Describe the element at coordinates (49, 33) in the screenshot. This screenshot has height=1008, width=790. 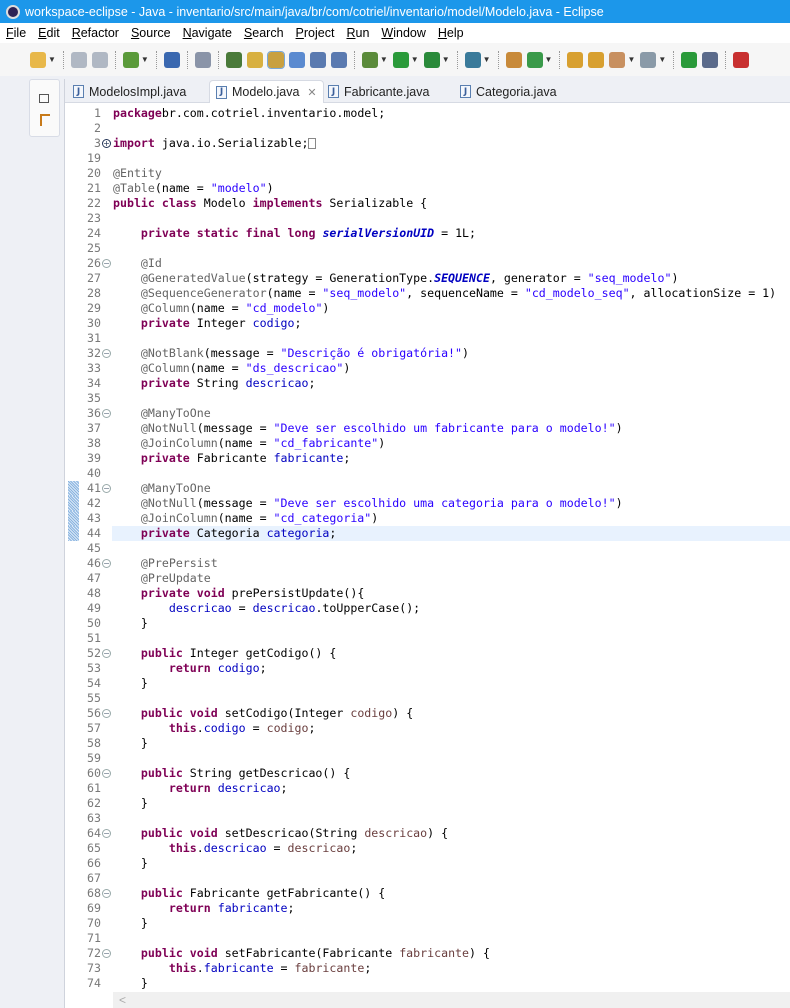
I see `menu-edit: Edit` at that location.